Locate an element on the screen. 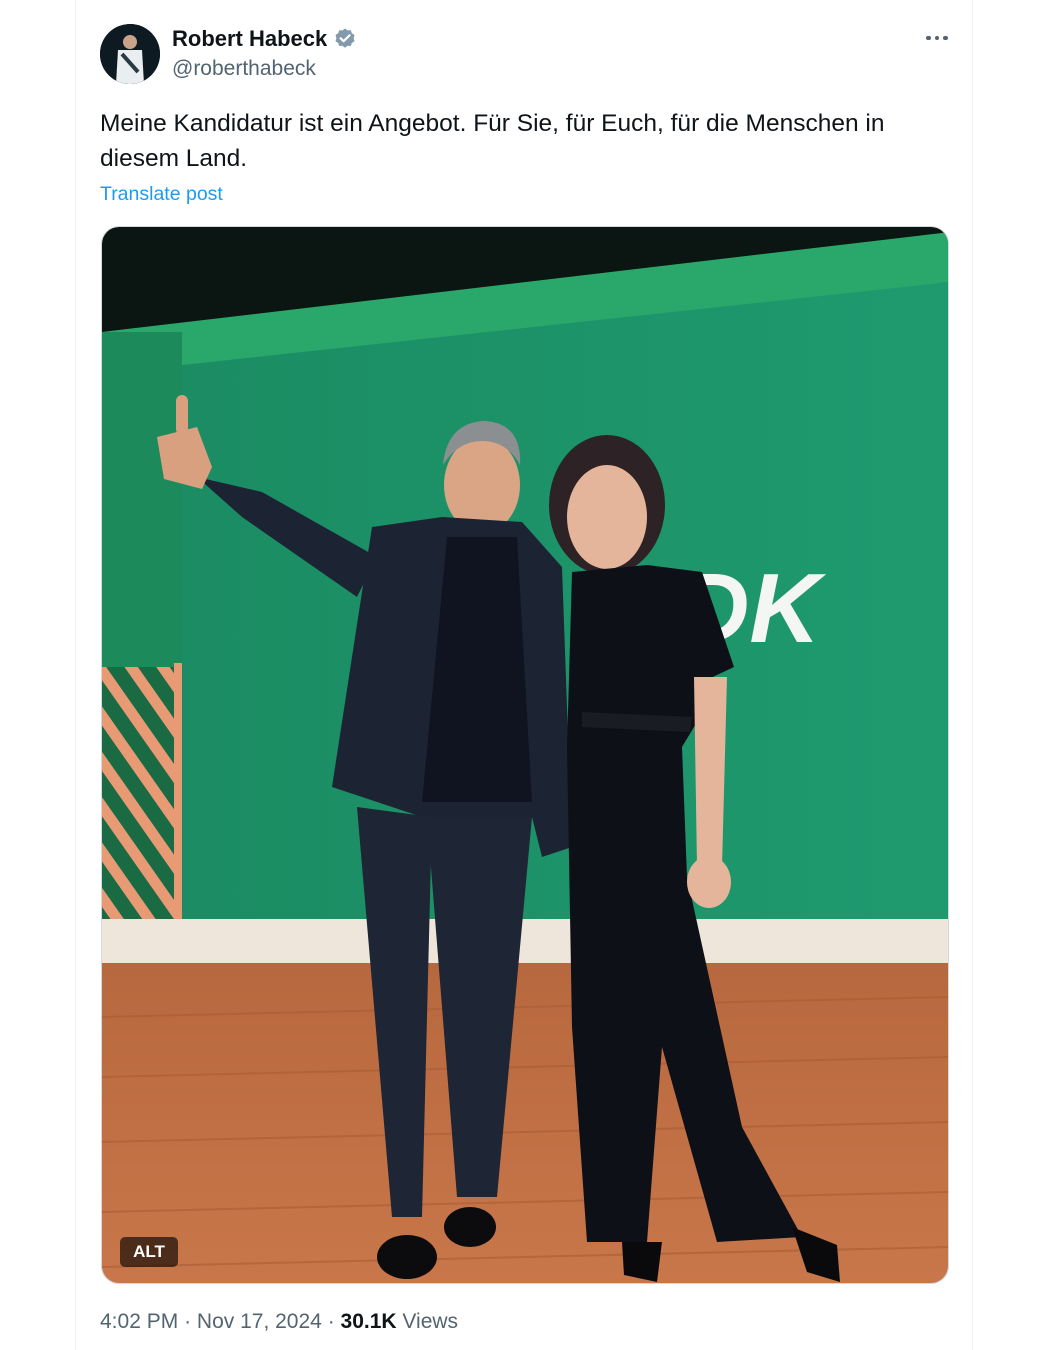  verified-badge-icon is located at coordinates (345, 39).